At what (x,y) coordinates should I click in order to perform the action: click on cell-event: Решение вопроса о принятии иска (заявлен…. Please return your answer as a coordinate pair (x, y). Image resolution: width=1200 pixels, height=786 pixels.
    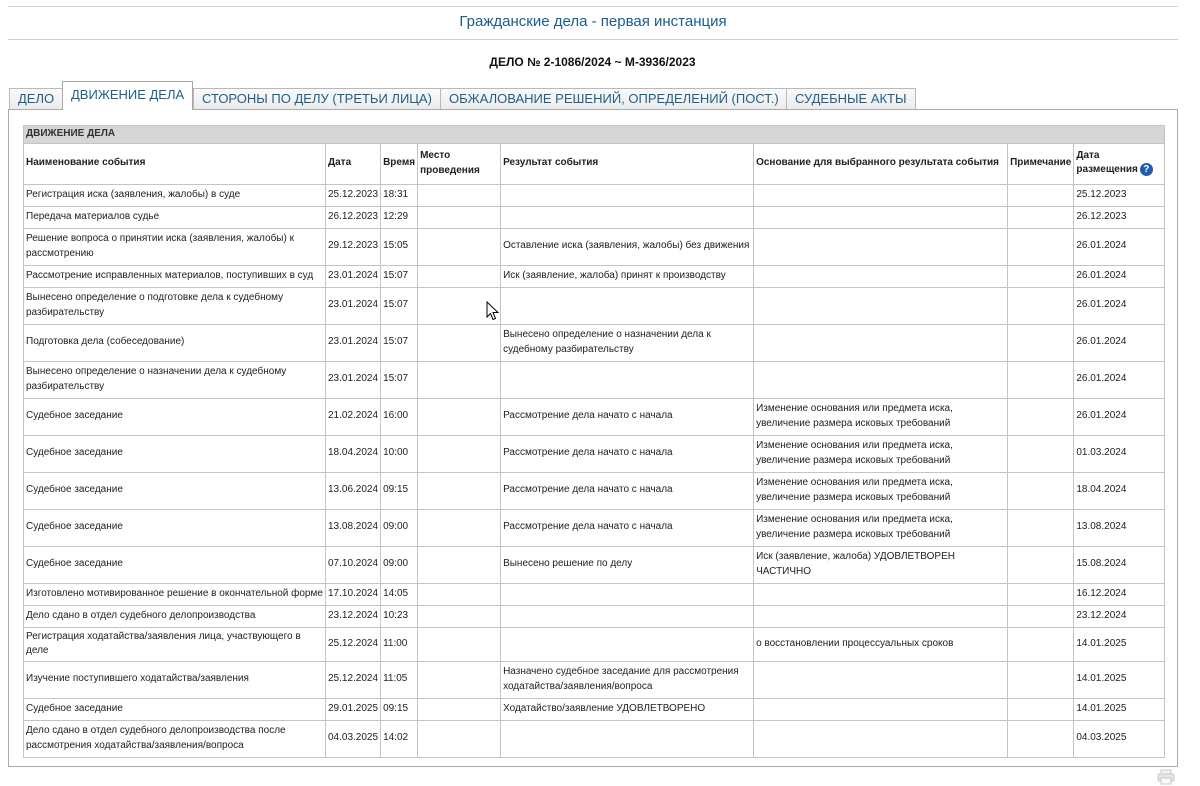
    Looking at the image, I should click on (174, 246).